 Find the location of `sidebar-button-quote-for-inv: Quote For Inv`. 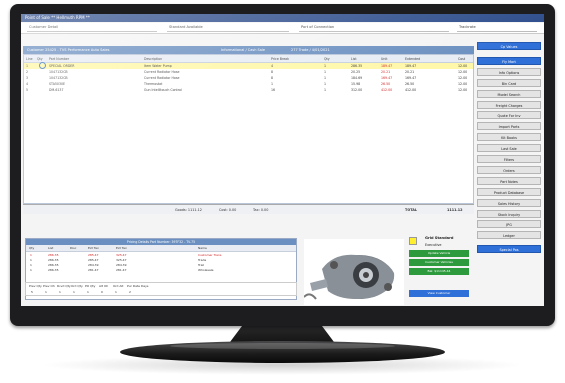

sidebar-button-quote-for-inv: Quote For Inv is located at coordinates (509, 115).